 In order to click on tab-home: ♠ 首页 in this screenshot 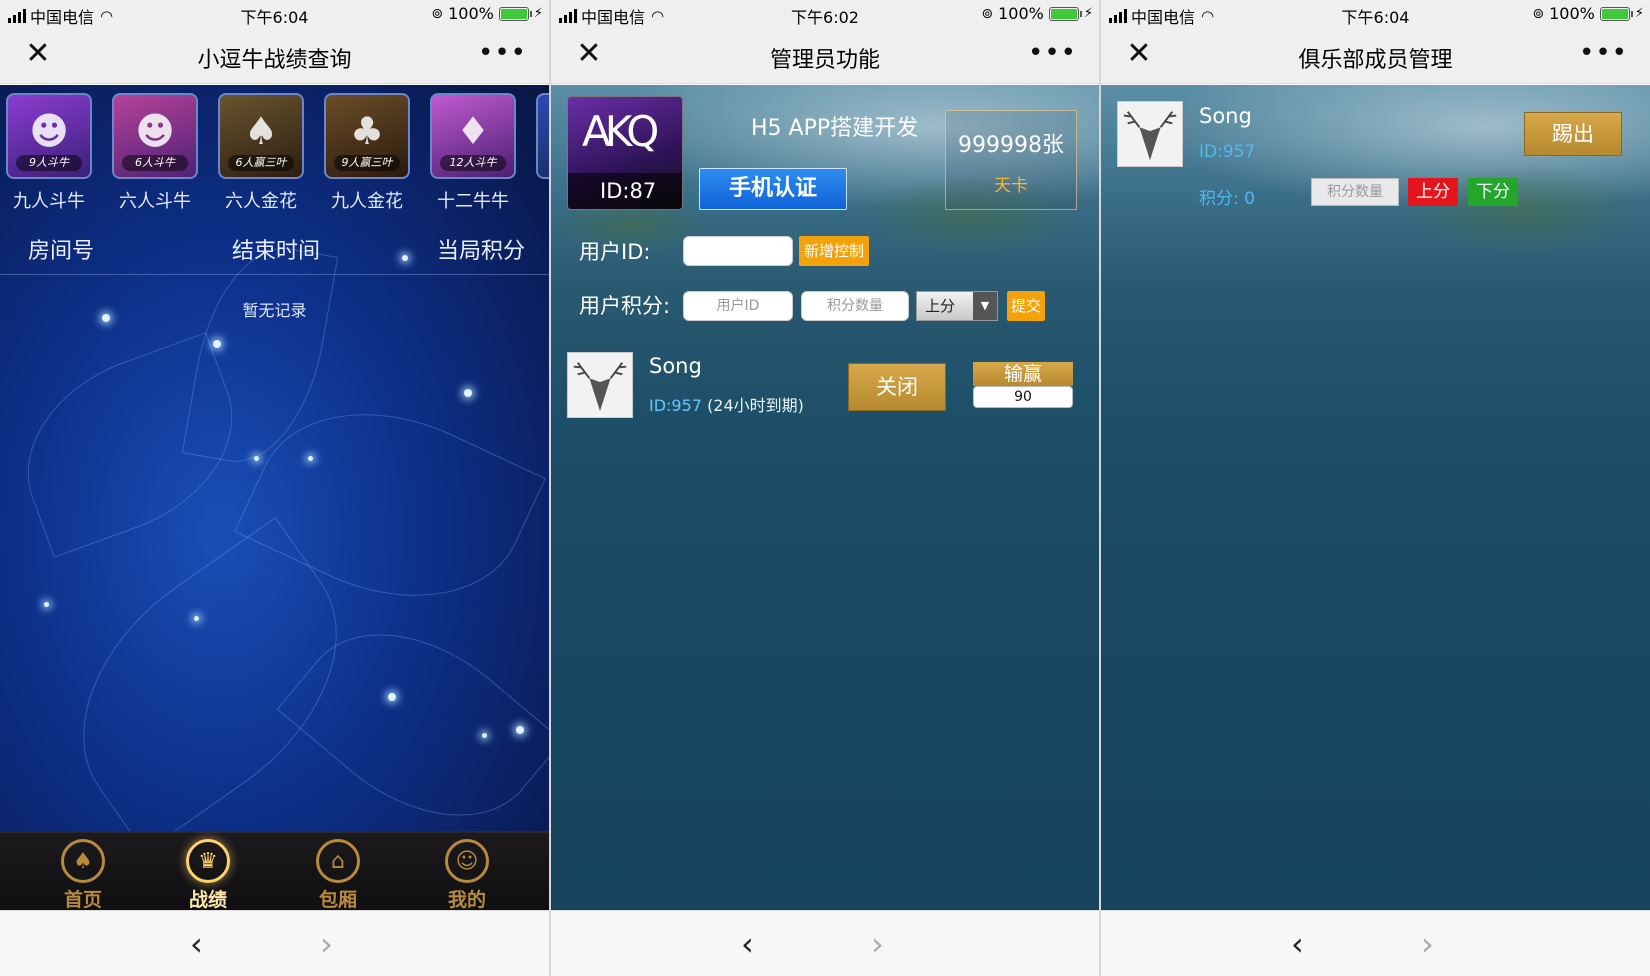, I will do `click(83, 875)`.